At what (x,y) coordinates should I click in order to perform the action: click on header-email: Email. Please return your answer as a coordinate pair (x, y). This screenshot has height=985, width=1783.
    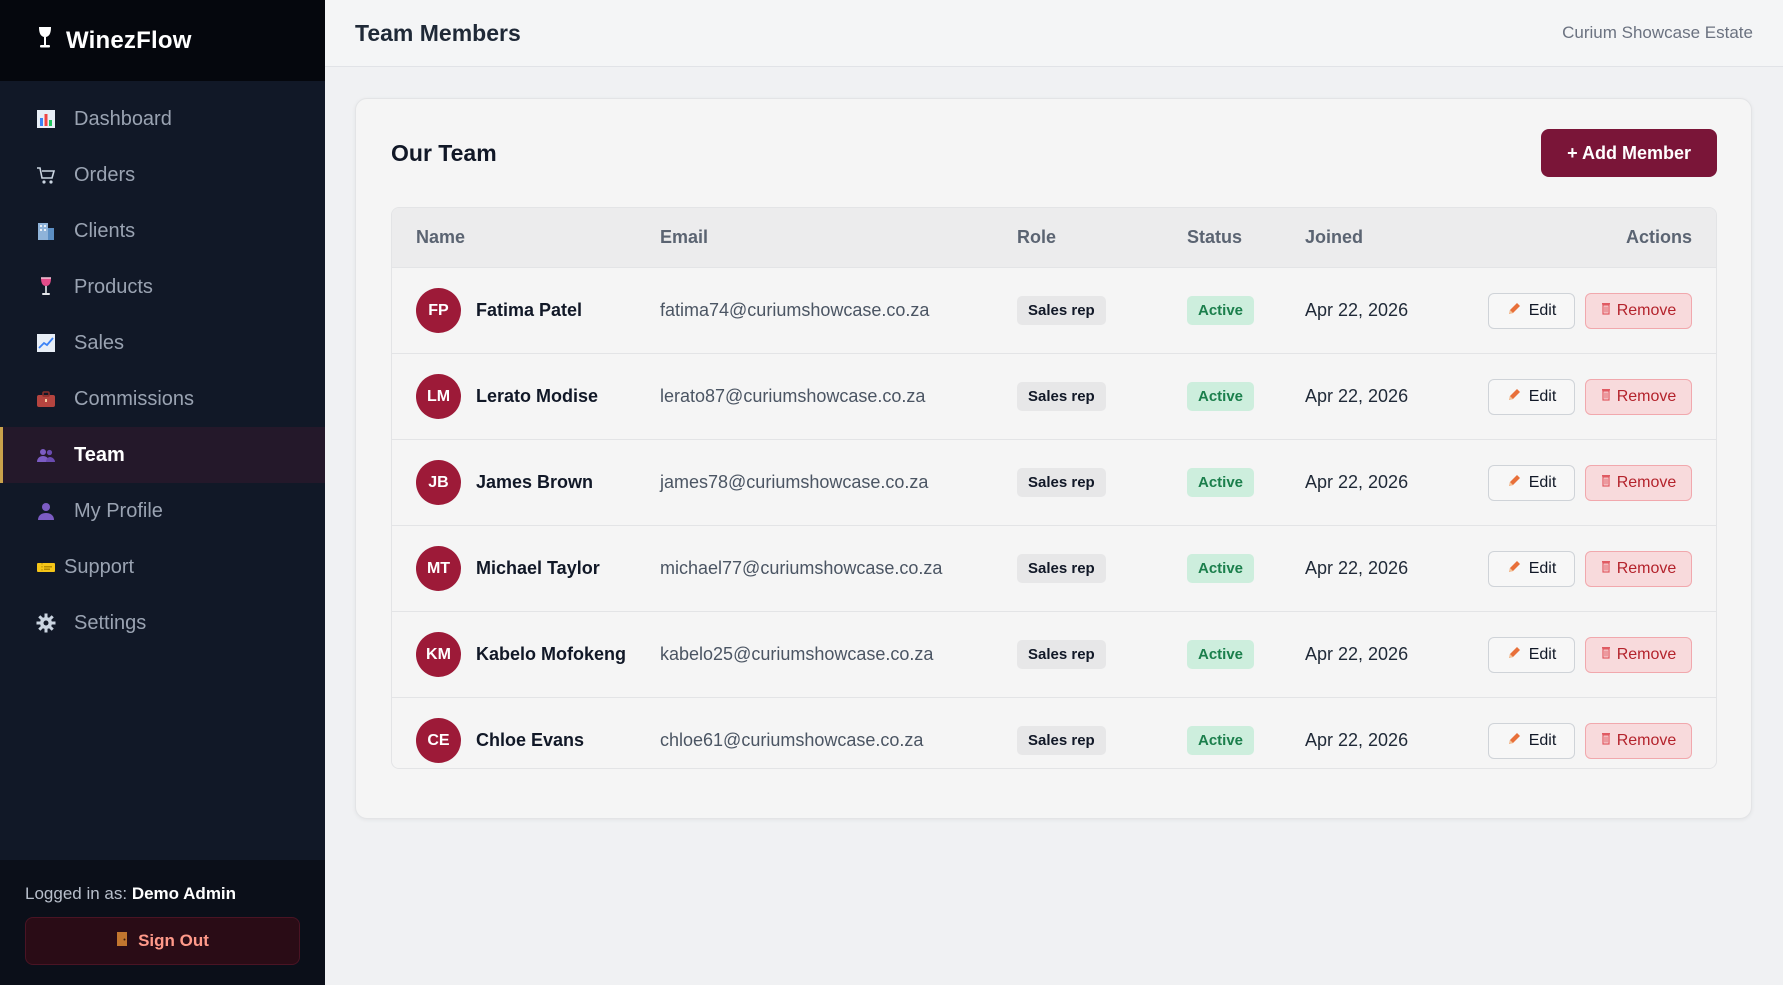
    Looking at the image, I should click on (684, 237).